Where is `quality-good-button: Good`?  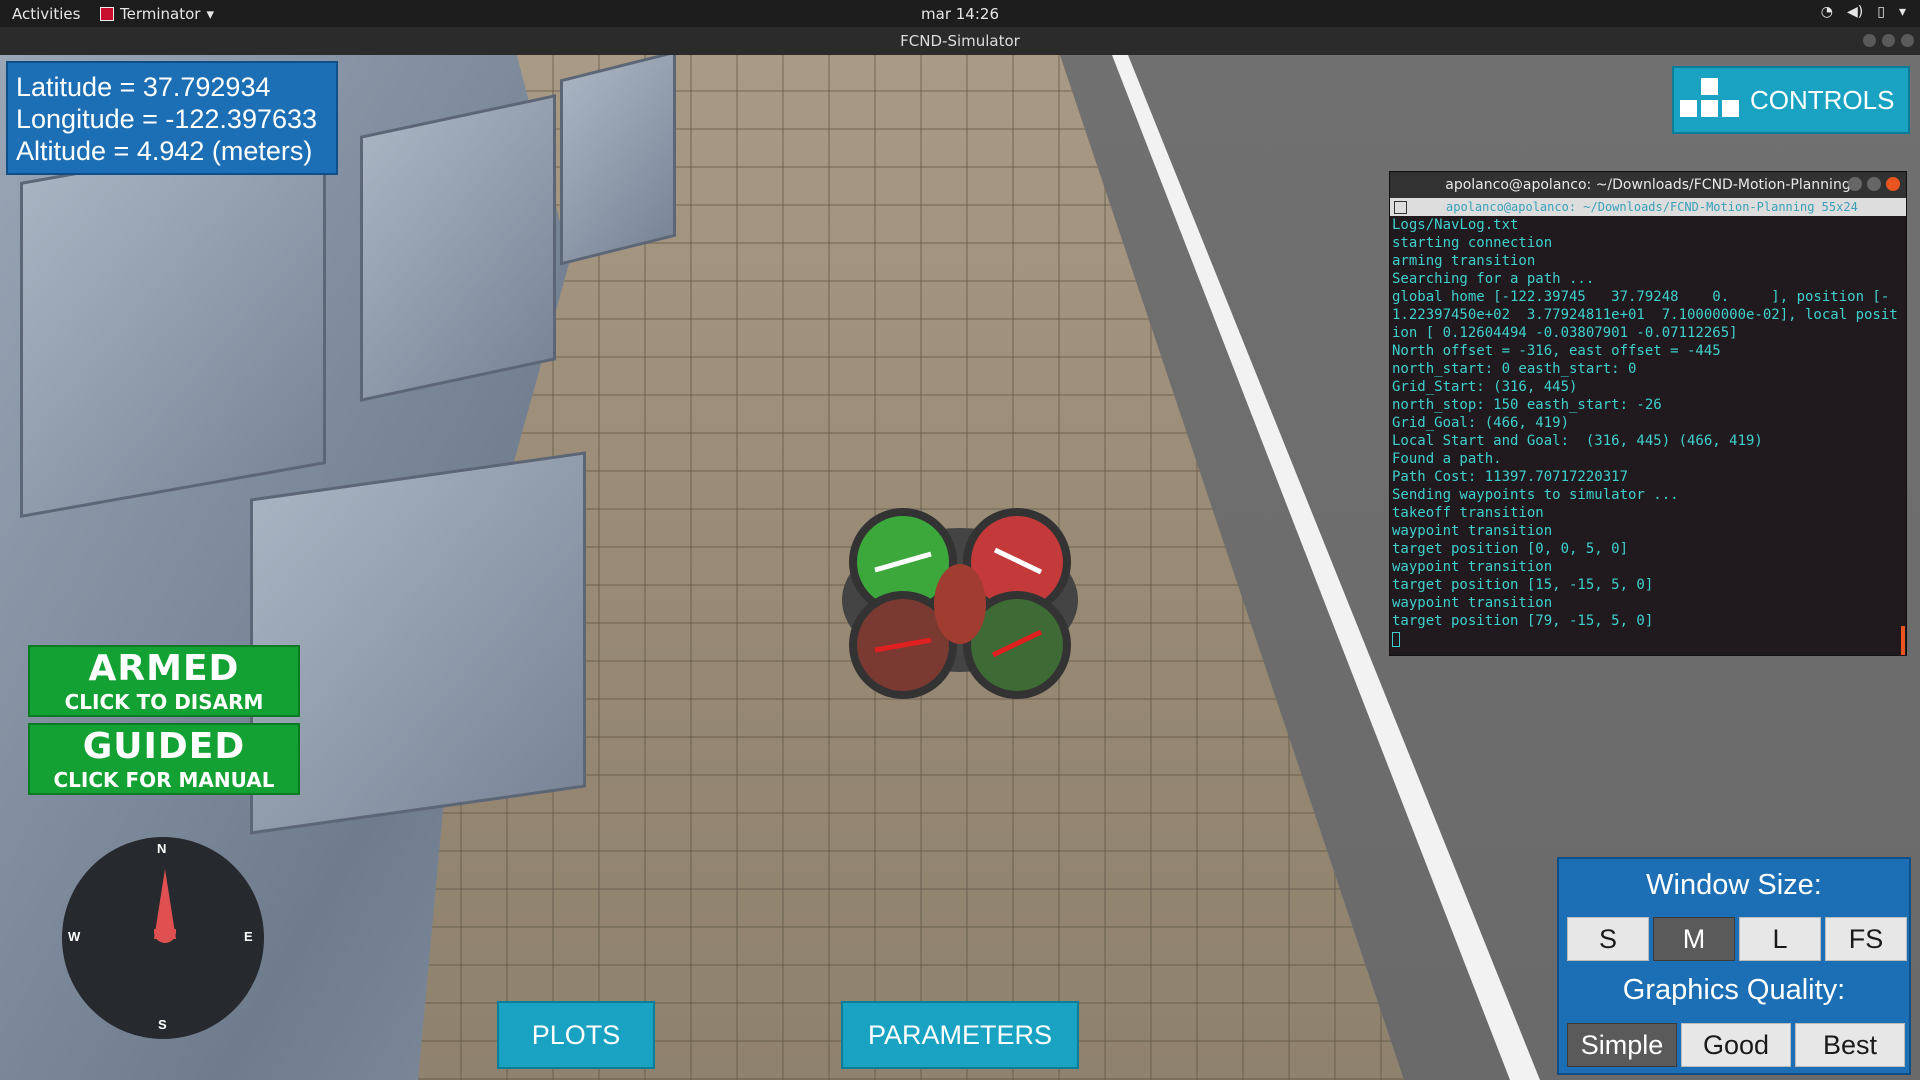
quality-good-button: Good is located at coordinates (1736, 1045).